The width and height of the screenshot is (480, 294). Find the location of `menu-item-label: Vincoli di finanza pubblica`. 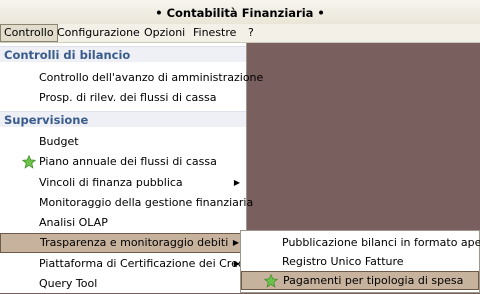

menu-item-label: Vincoli di finanza pubblica is located at coordinates (111, 182).